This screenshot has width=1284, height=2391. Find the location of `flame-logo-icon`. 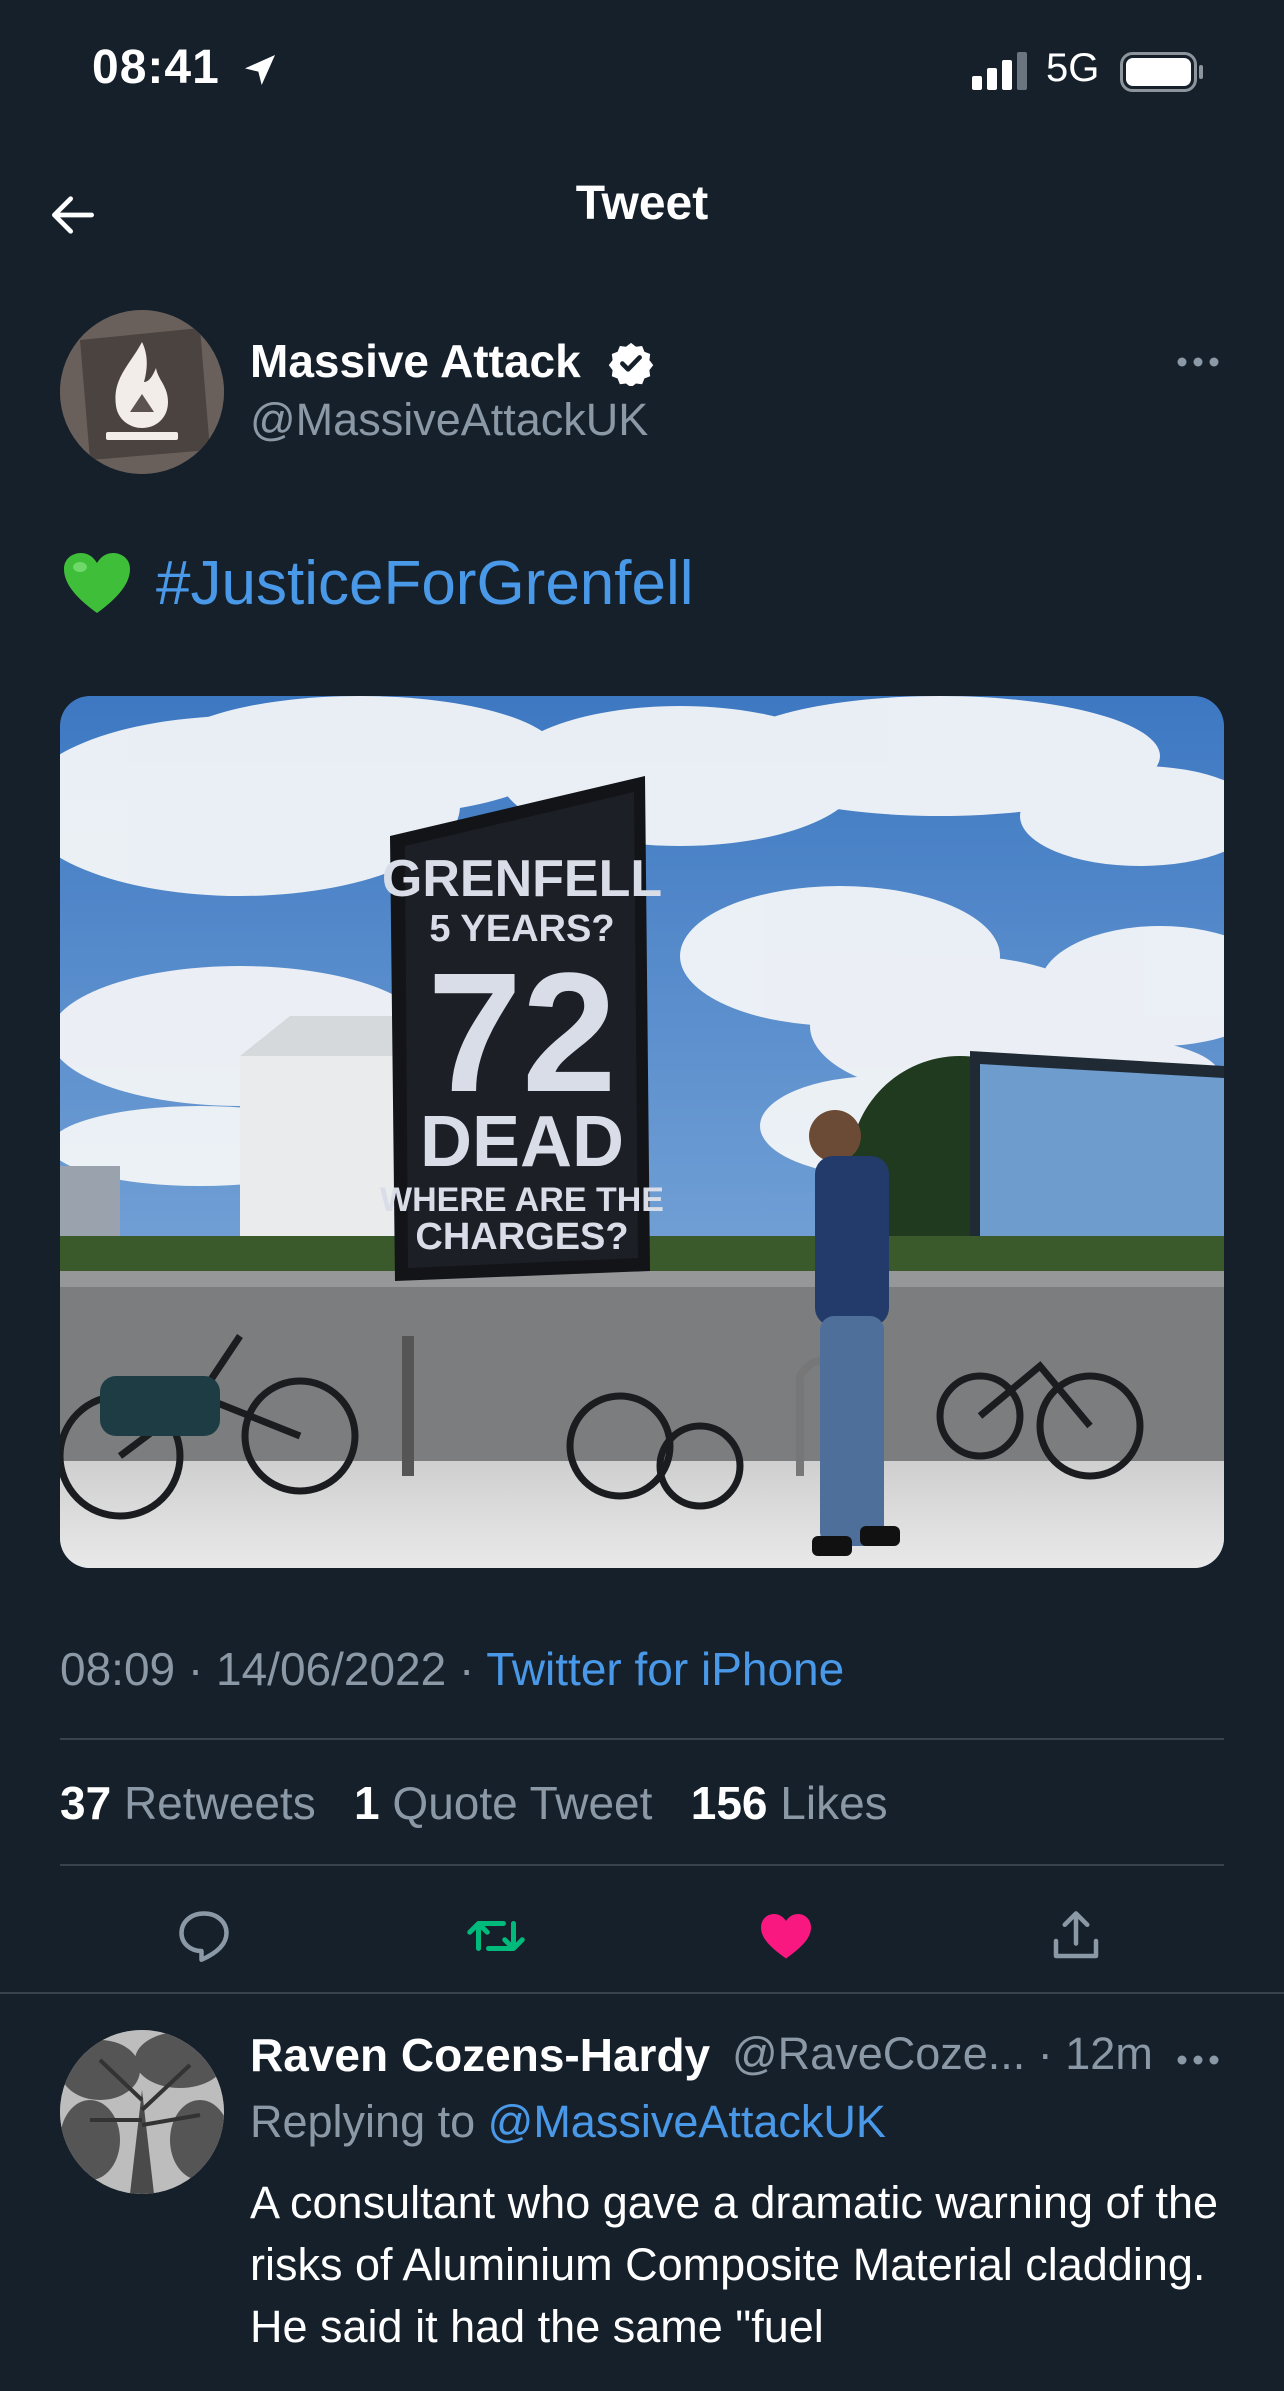

flame-logo-icon is located at coordinates (142, 392).